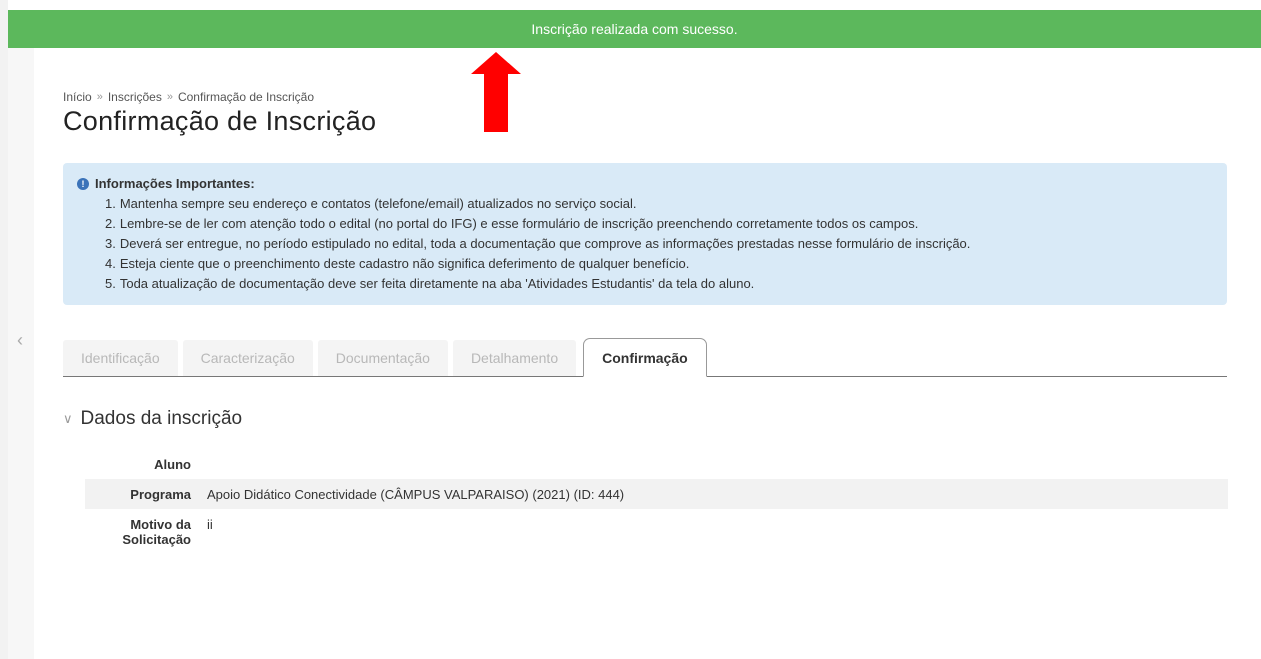 The width and height of the screenshot is (1261, 659). What do you see at coordinates (160, 494) in the screenshot?
I see `field-label-programa: Programa` at bounding box center [160, 494].